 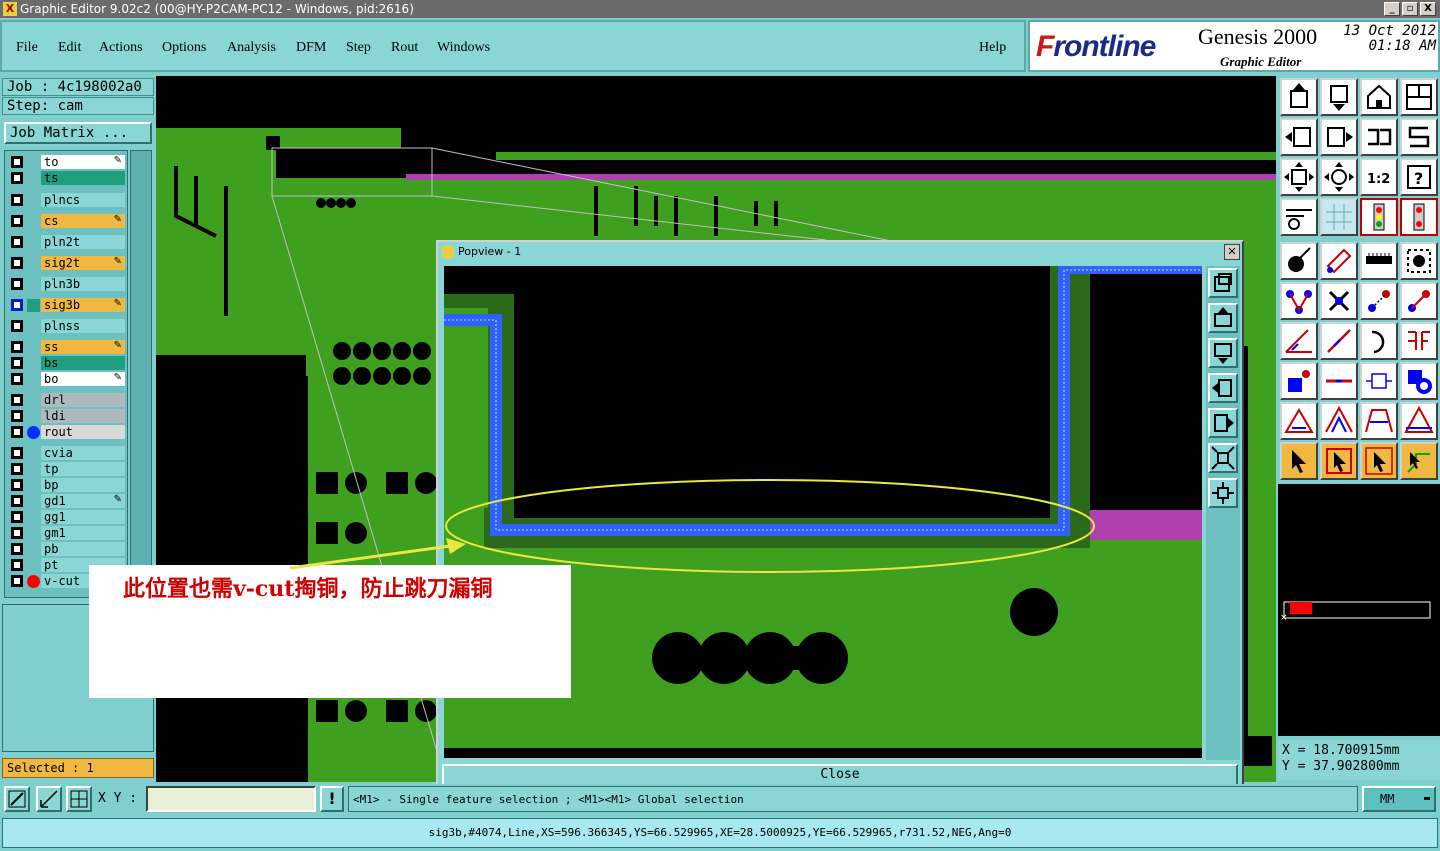 What do you see at coordinates (1299, 381) in the screenshot?
I see `pad-select-icon` at bounding box center [1299, 381].